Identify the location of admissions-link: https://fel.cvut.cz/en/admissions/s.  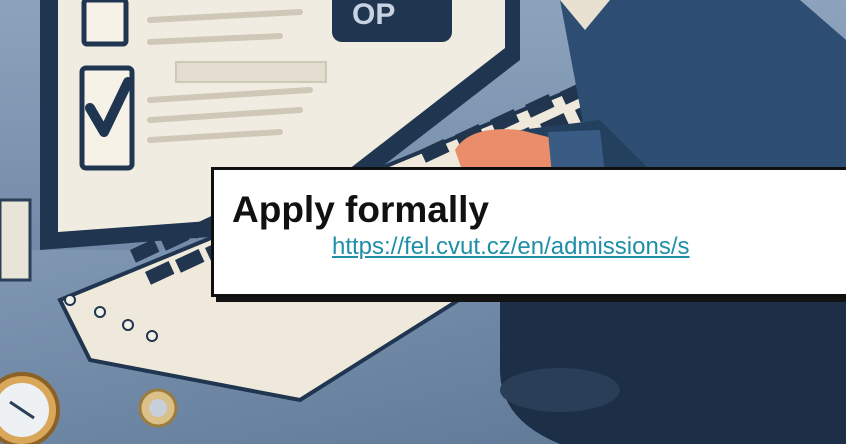
(510, 247).